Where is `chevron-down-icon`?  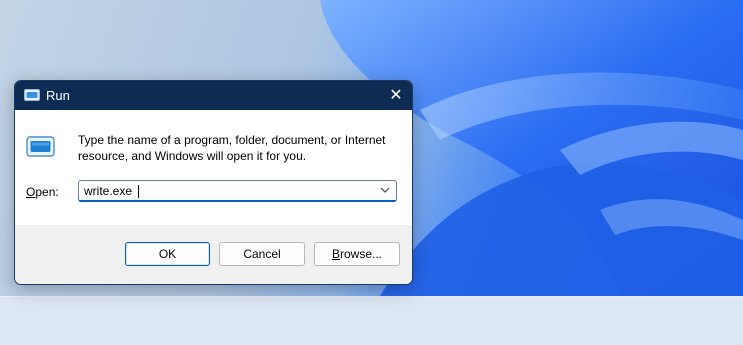
chevron-down-icon is located at coordinates (385, 190).